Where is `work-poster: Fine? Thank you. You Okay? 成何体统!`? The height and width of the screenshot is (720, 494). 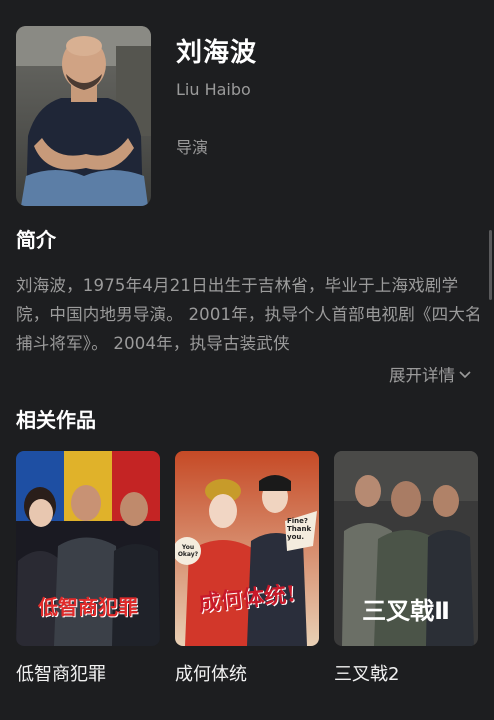 work-poster: Fine? Thank you. You Okay? 成何体统! is located at coordinates (247, 548).